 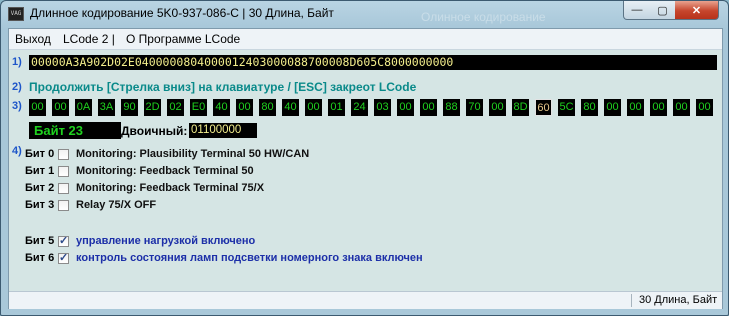 I want to click on bit-3-checkbox, so click(x=63, y=205).